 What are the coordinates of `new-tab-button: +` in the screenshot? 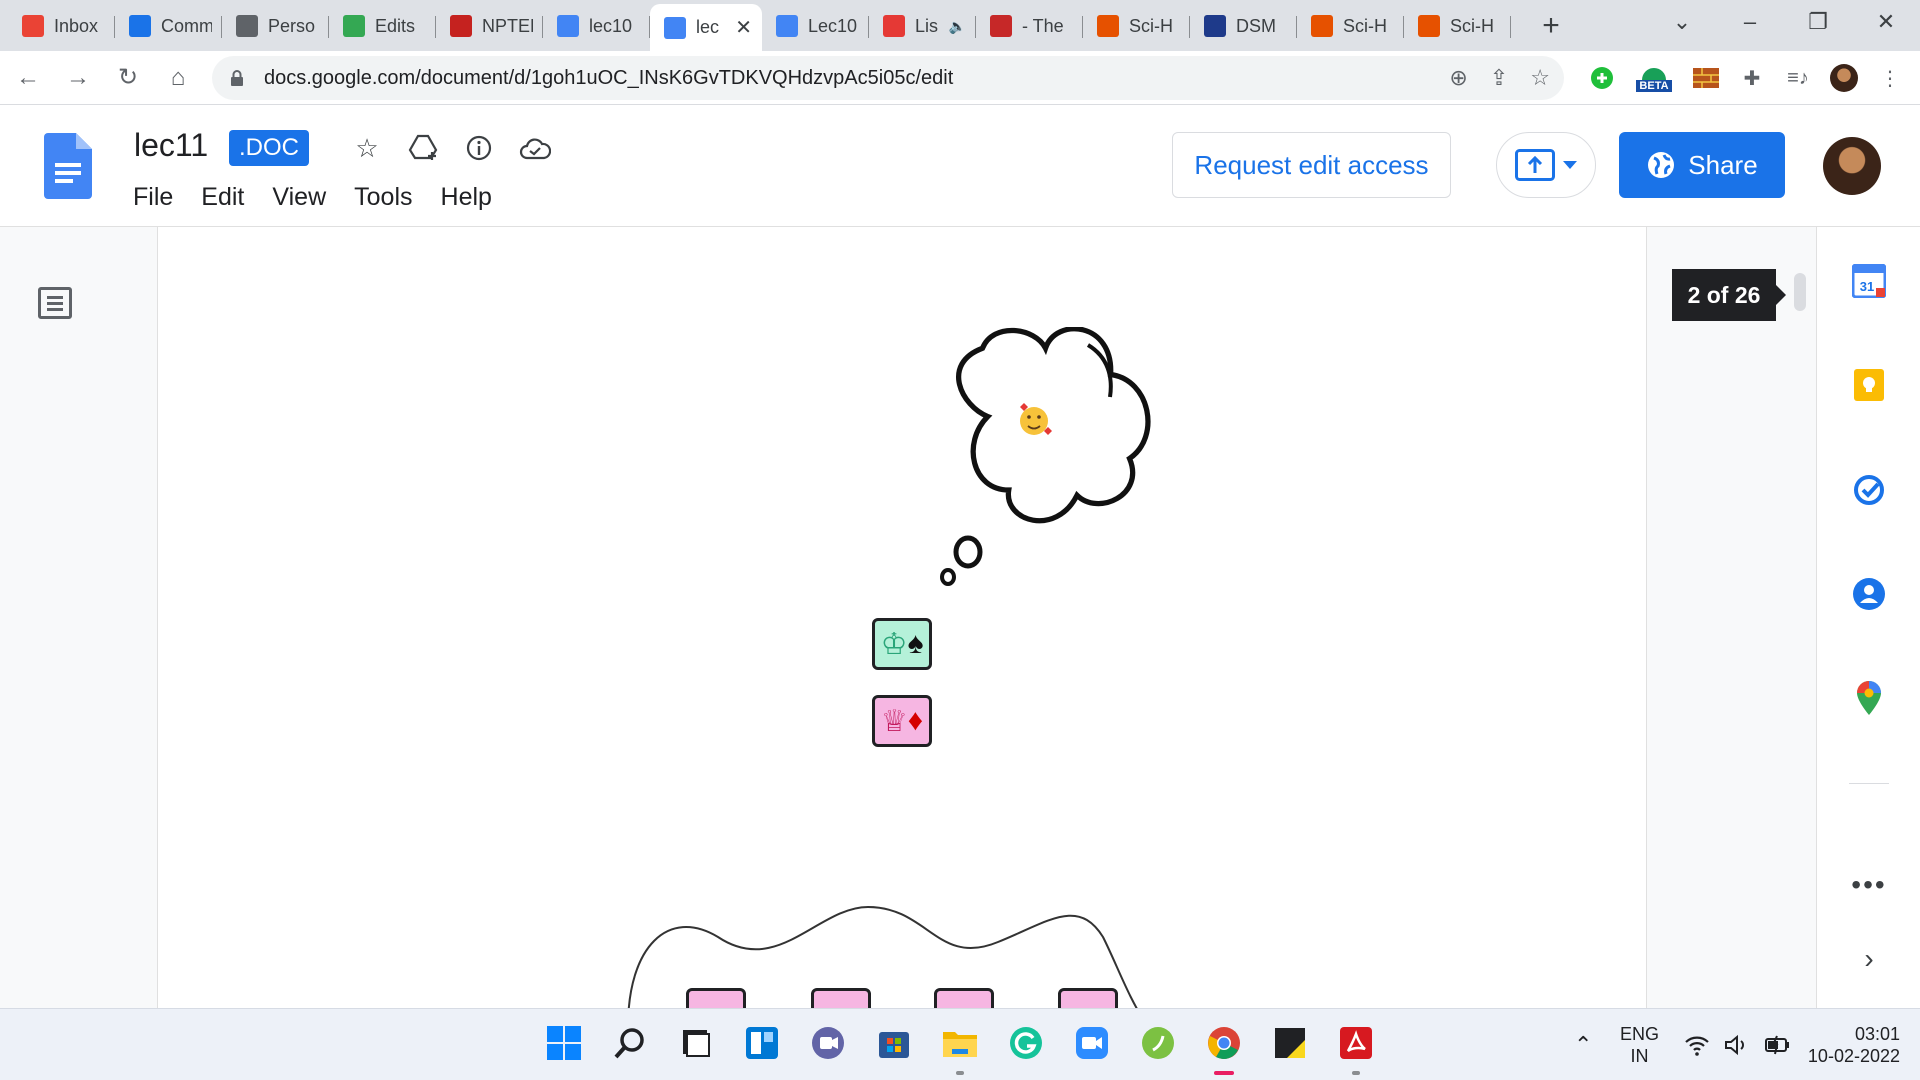 It's located at (1551, 26).